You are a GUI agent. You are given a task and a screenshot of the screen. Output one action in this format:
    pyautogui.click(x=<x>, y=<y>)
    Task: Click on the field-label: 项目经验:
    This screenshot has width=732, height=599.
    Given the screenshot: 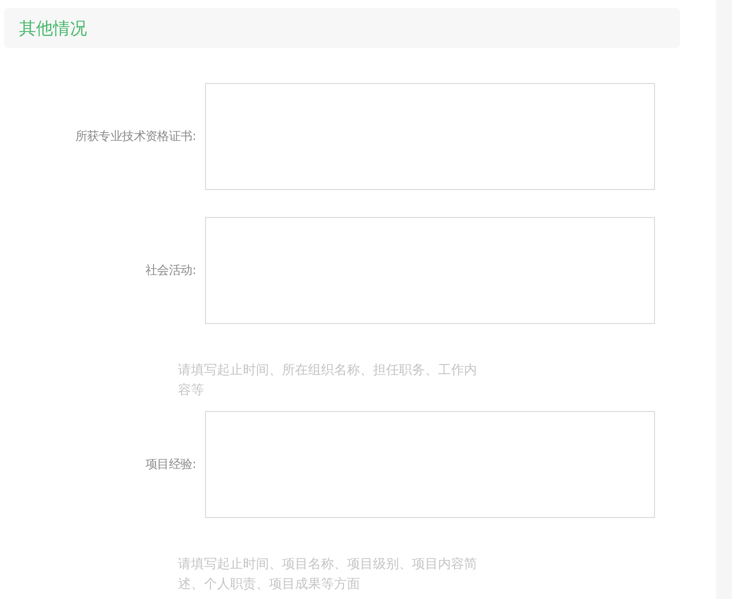 What is the action you would take?
    pyautogui.click(x=170, y=464)
    